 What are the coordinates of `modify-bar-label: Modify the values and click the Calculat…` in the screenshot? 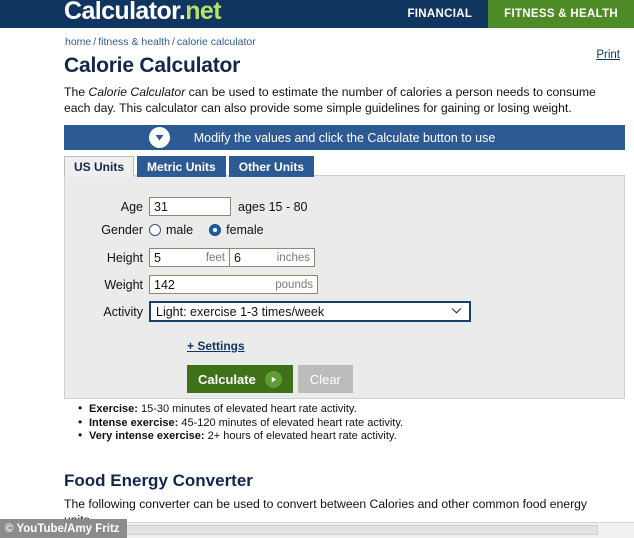 It's located at (344, 137).